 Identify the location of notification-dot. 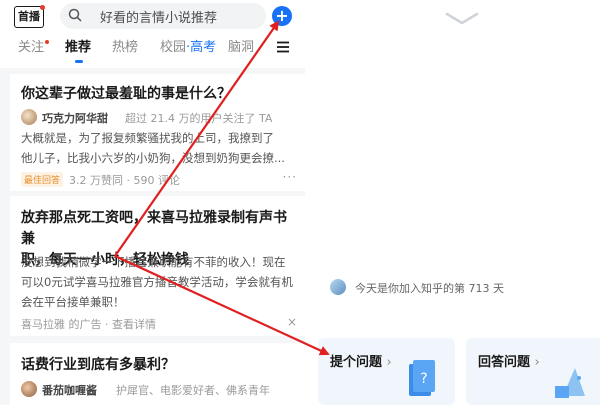
(42, 7).